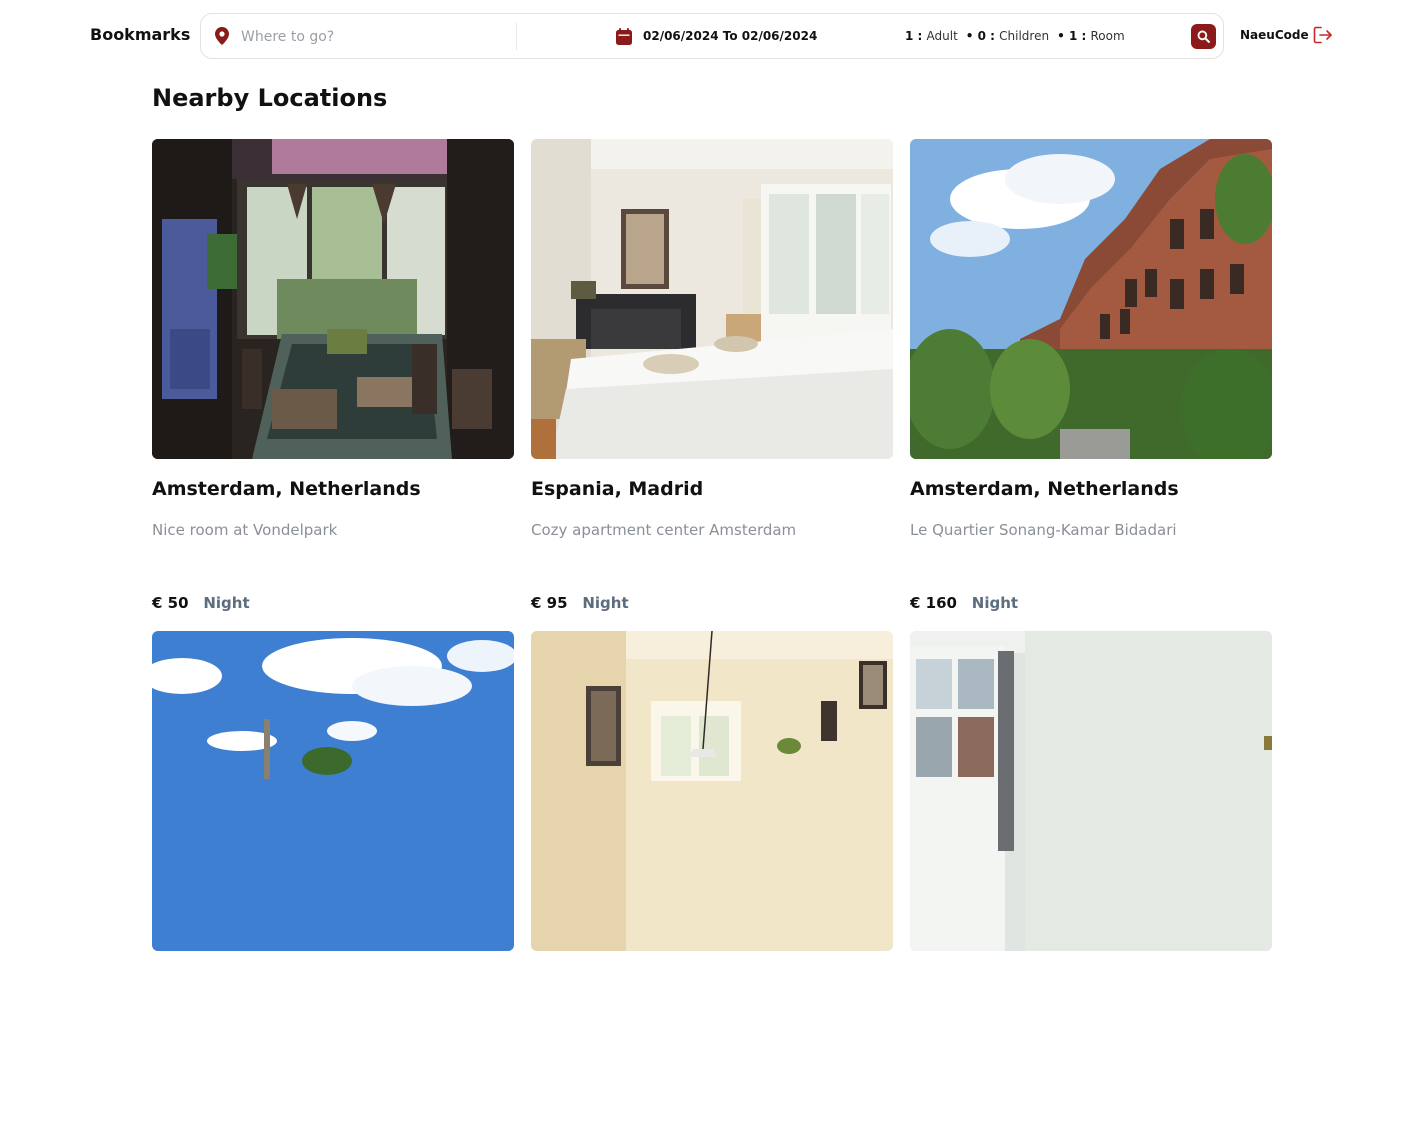 This screenshot has width=1417, height=1123. Describe the element at coordinates (712, 791) in the screenshot. I see `listing-photo-living-room` at that location.